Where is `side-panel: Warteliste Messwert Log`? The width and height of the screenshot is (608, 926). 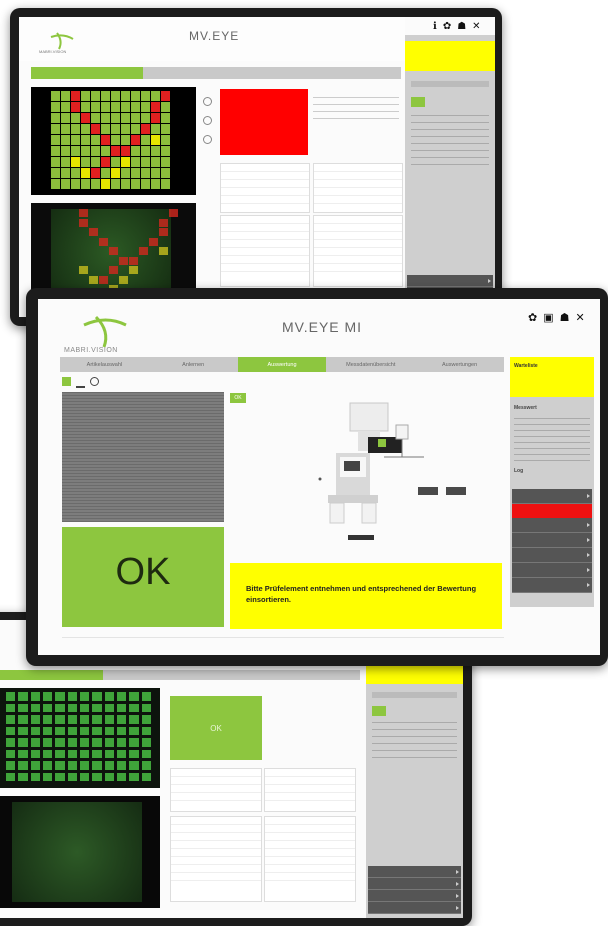
side-panel: Warteliste Messwert Log is located at coordinates (552, 482).